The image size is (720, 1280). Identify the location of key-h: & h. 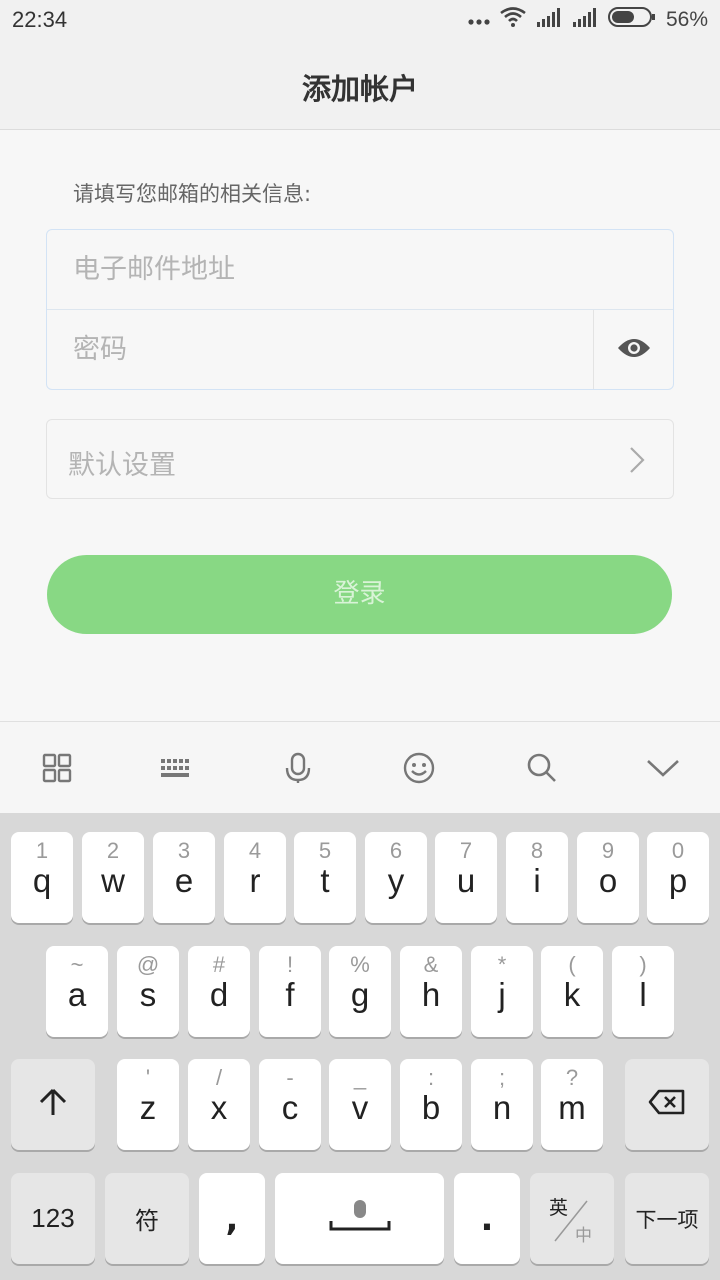
(431, 991).